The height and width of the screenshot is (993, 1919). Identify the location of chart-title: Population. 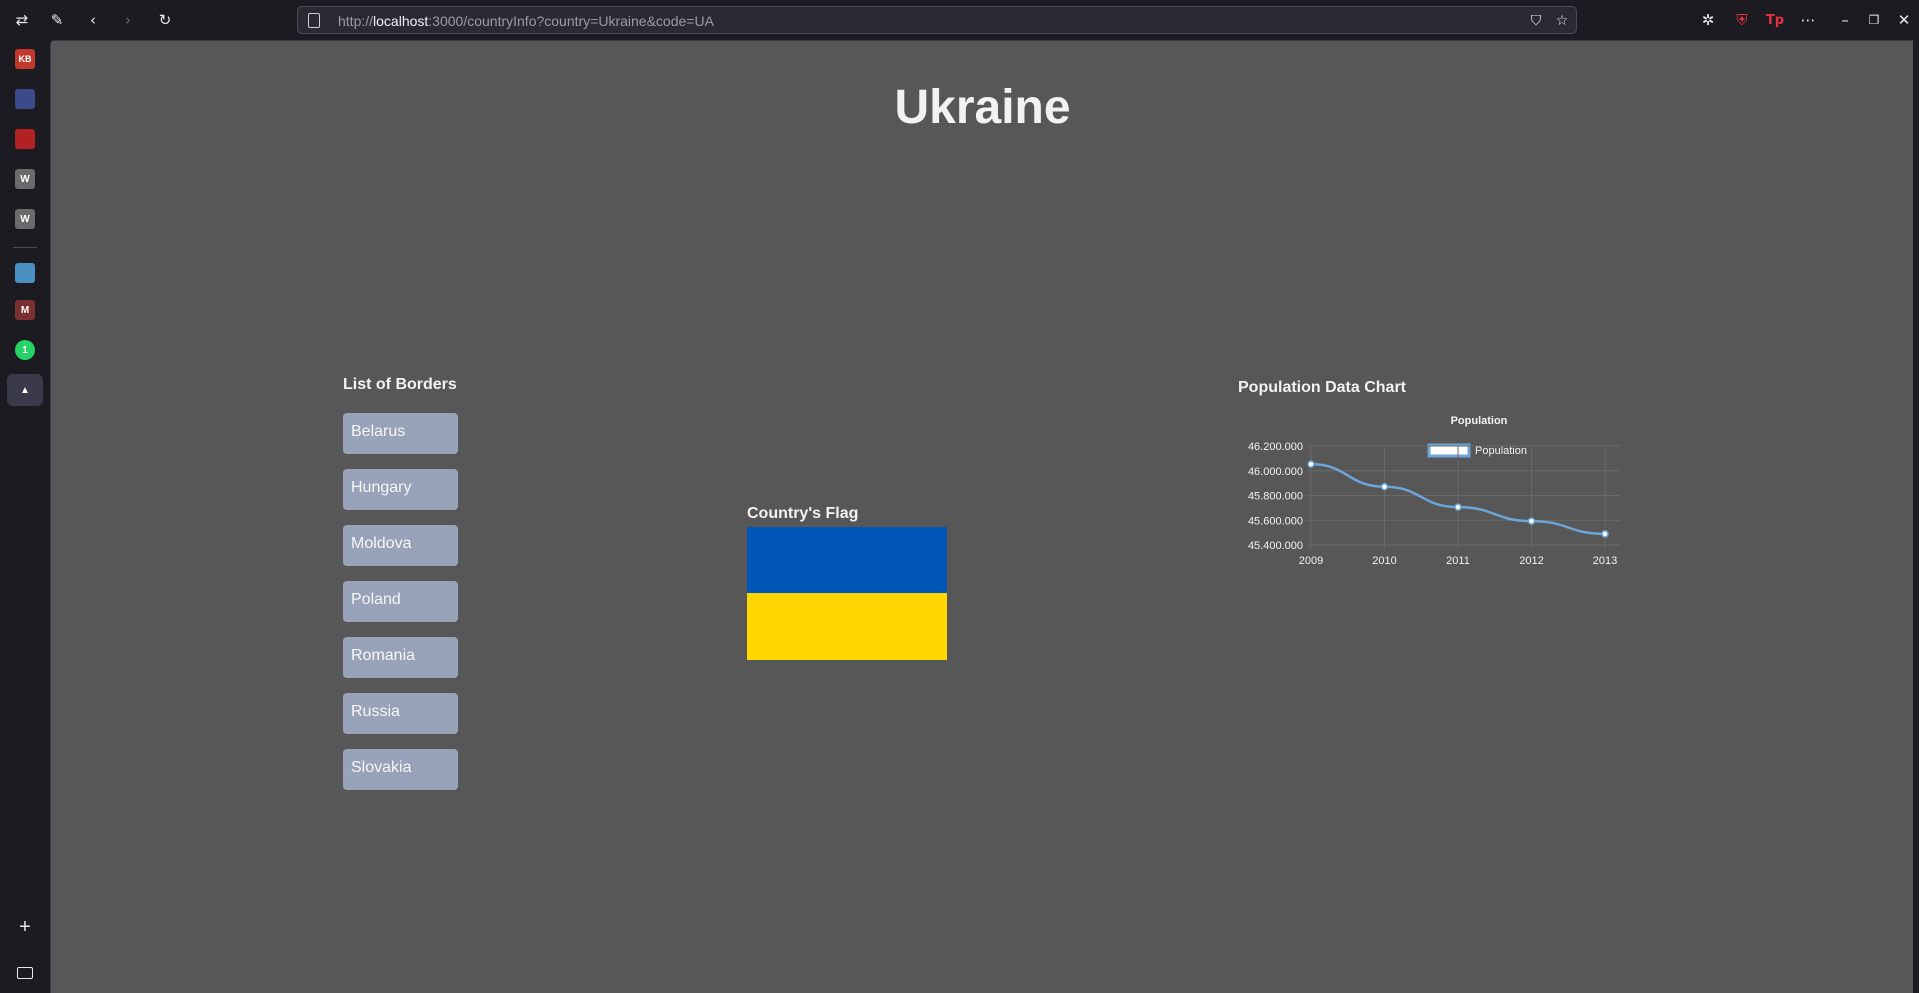
(1479, 421).